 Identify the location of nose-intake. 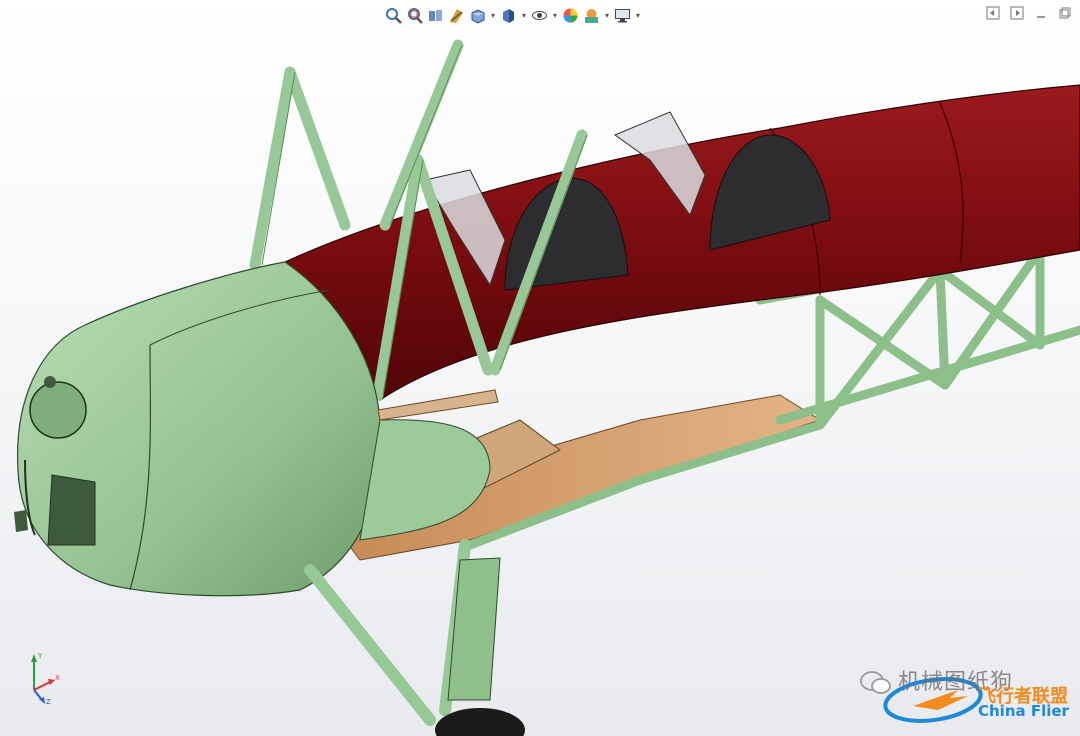
(58, 410).